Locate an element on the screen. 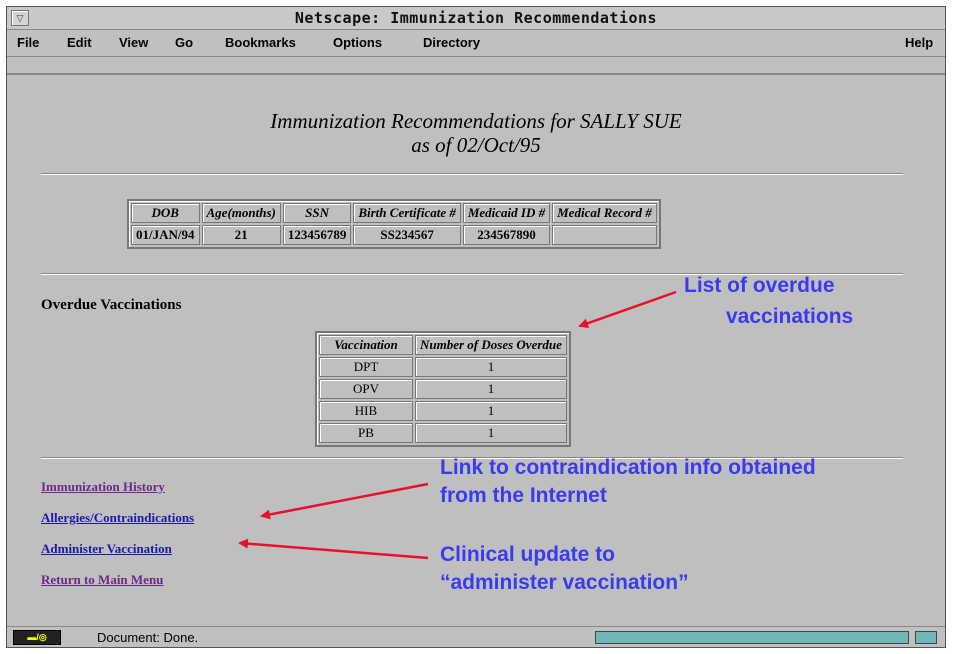 Image resolution: width=954 pixels, height=654 pixels. table-row: PB 1 is located at coordinates (443, 433).